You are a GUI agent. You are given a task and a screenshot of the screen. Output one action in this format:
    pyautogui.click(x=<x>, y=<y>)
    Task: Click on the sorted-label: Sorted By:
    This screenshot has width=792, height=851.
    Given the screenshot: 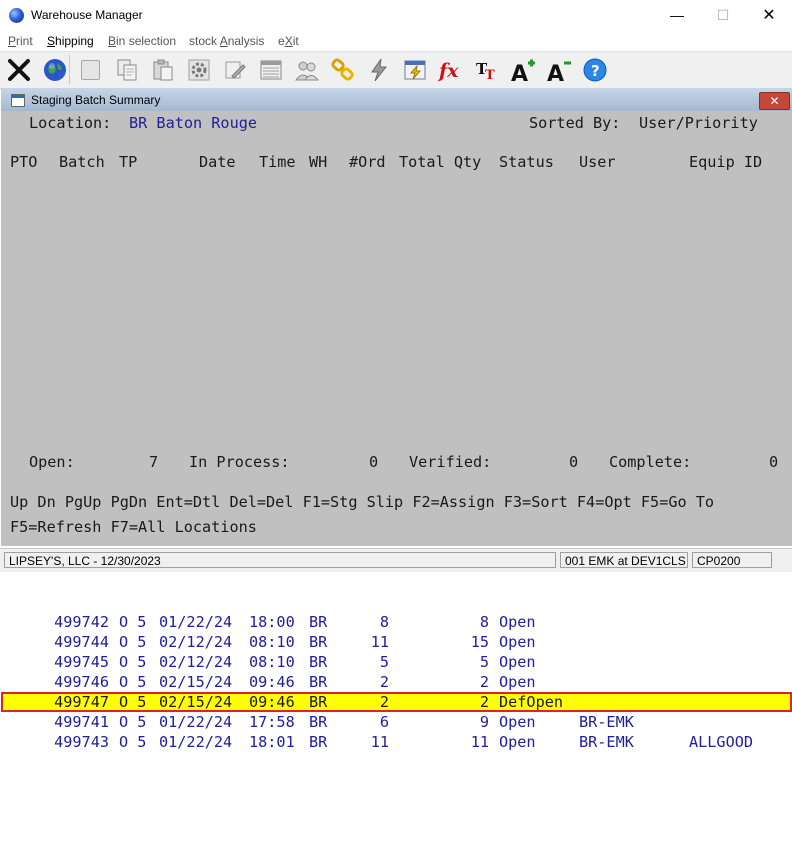 What is the action you would take?
    pyautogui.click(x=575, y=123)
    